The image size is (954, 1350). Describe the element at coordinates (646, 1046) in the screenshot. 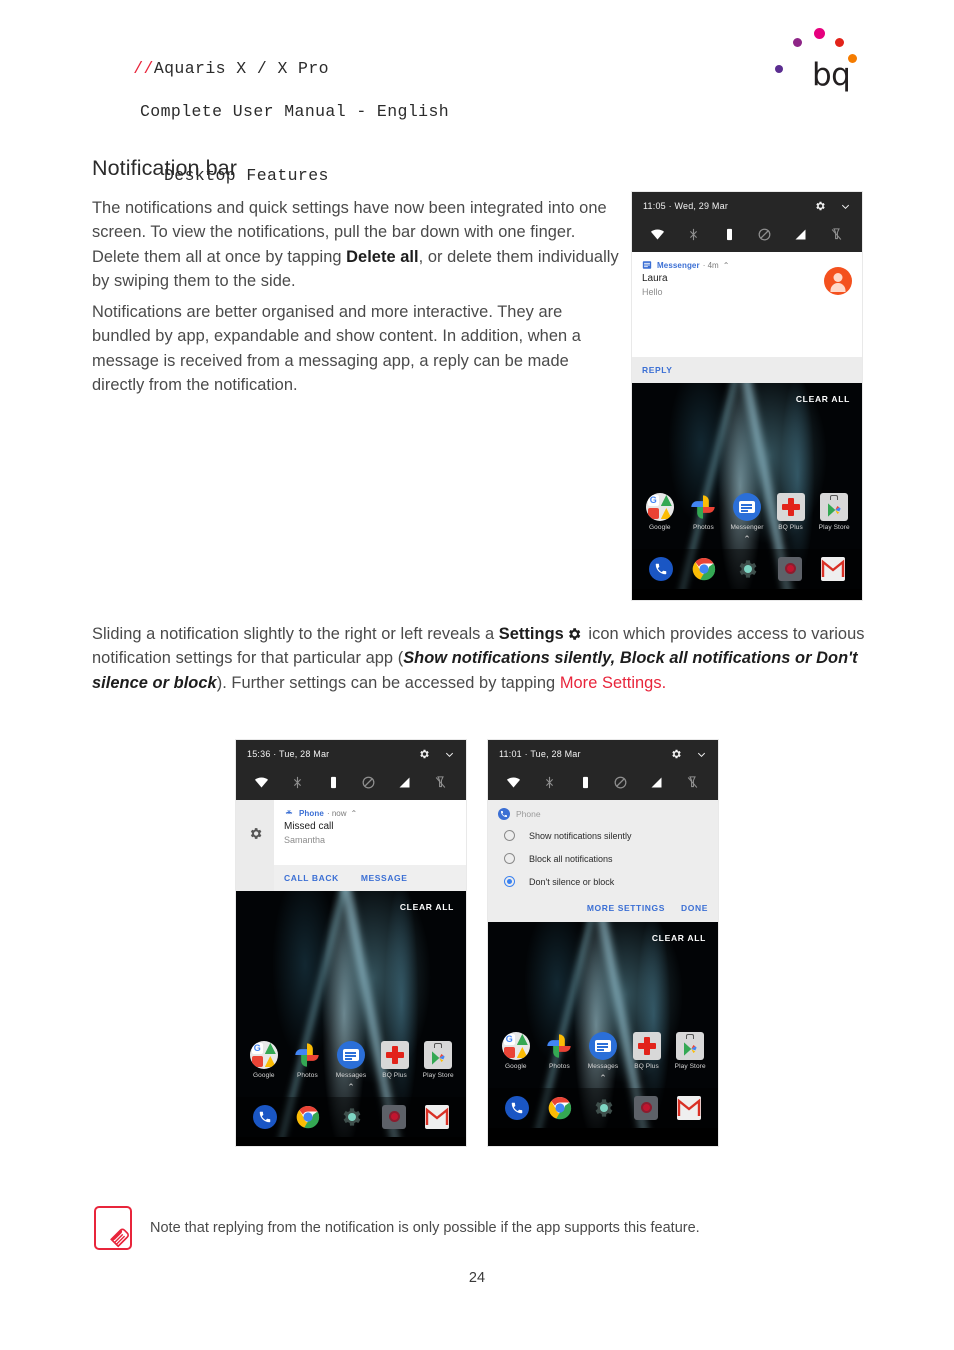

I see `bq-plus-icon` at that location.